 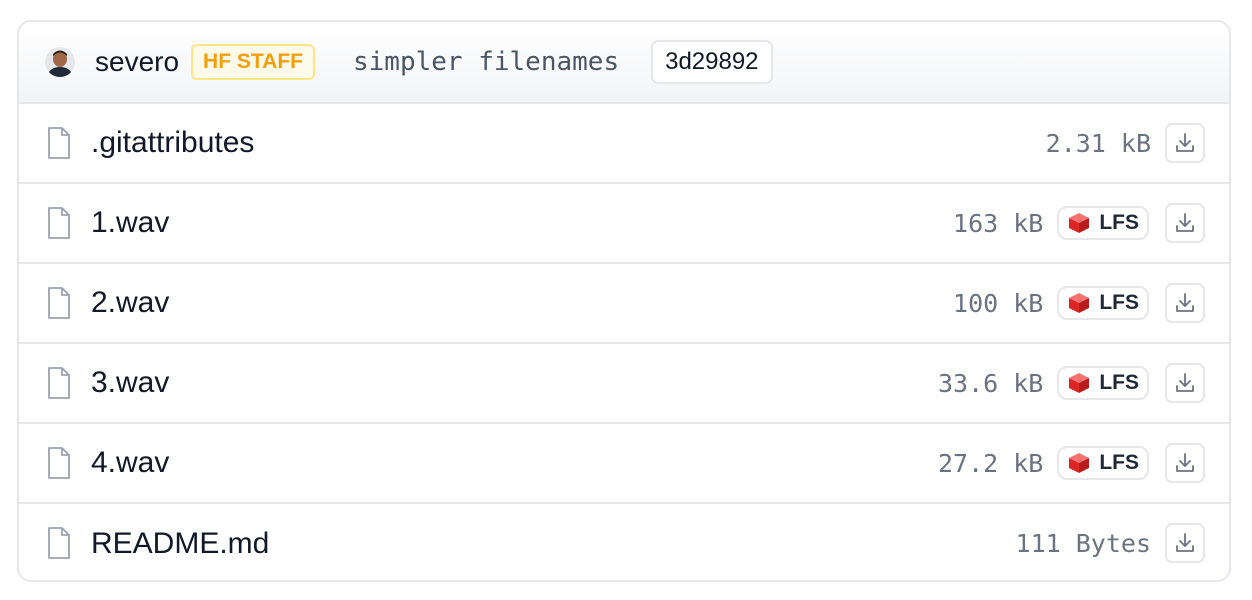 What do you see at coordinates (712, 62) in the screenshot?
I see `commit-hash-link: 3d29892` at bounding box center [712, 62].